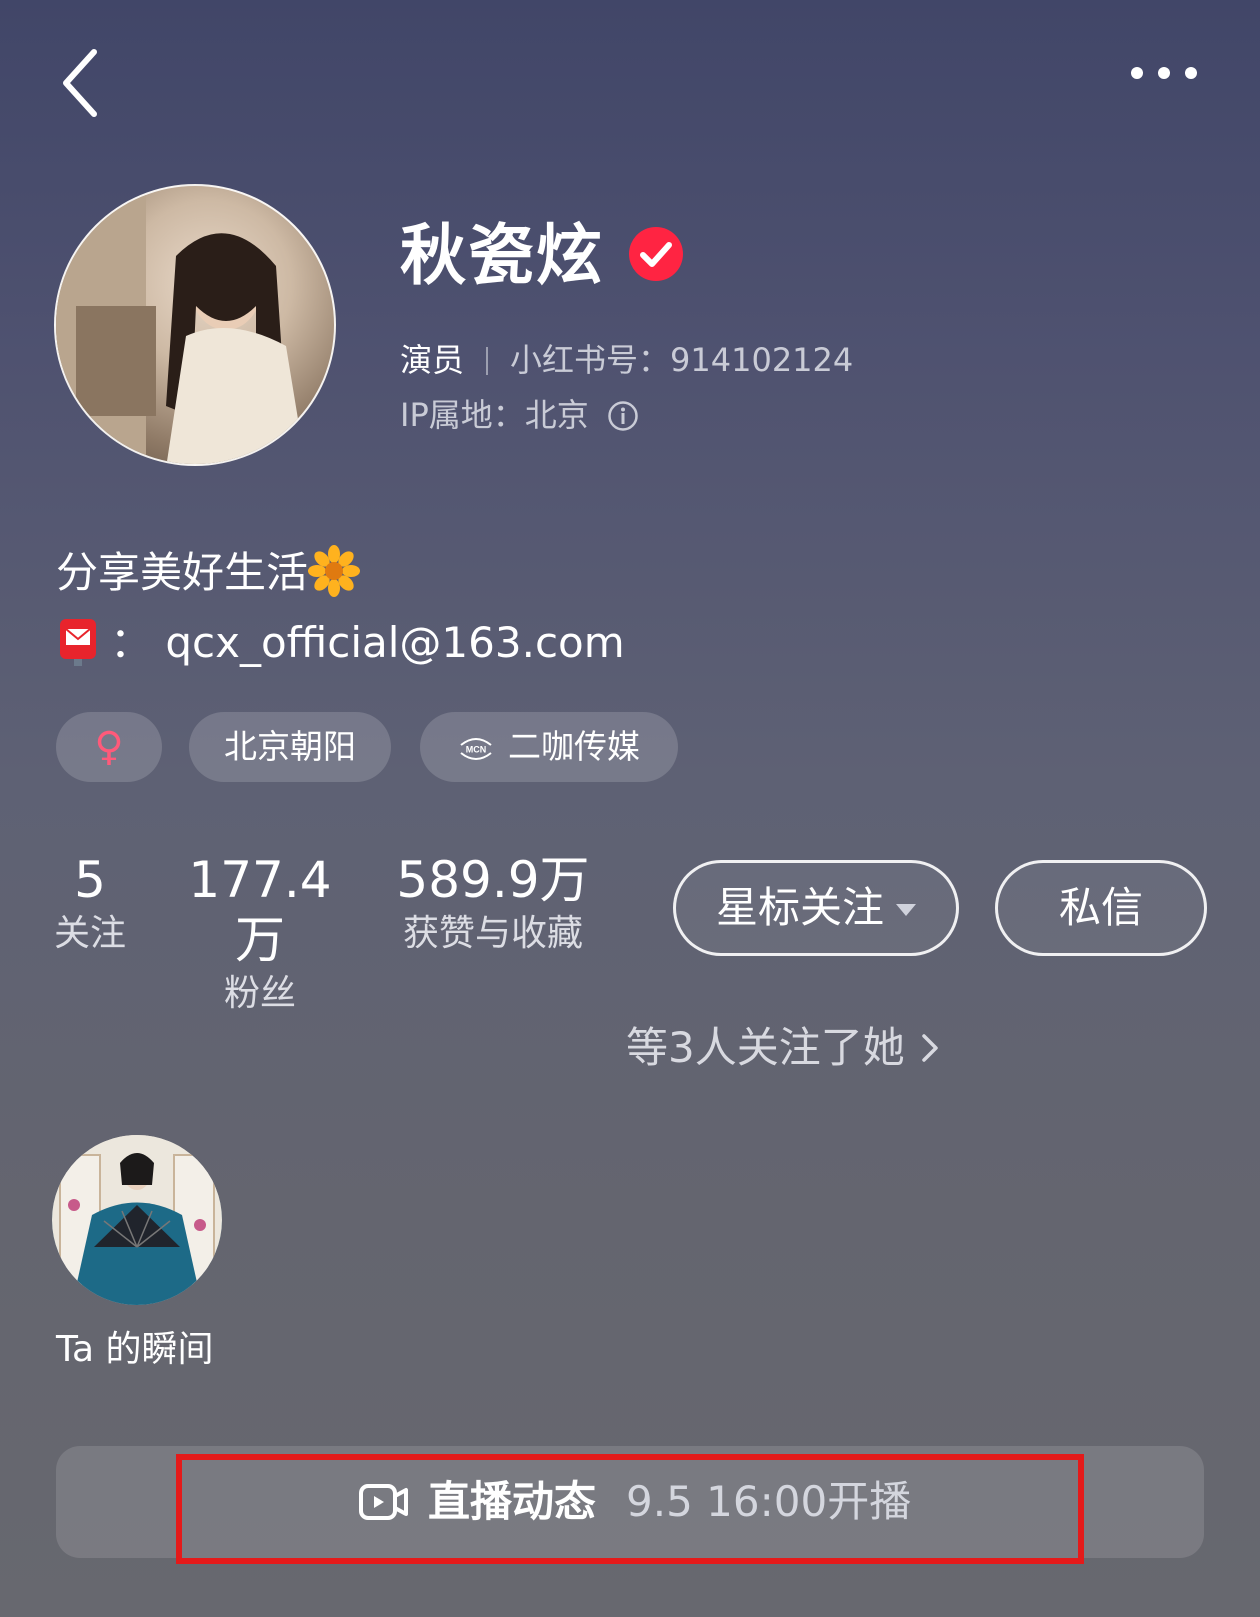 The image size is (1260, 1617). I want to click on followed-by-text: 等3人关注了她, so click(765, 1047).